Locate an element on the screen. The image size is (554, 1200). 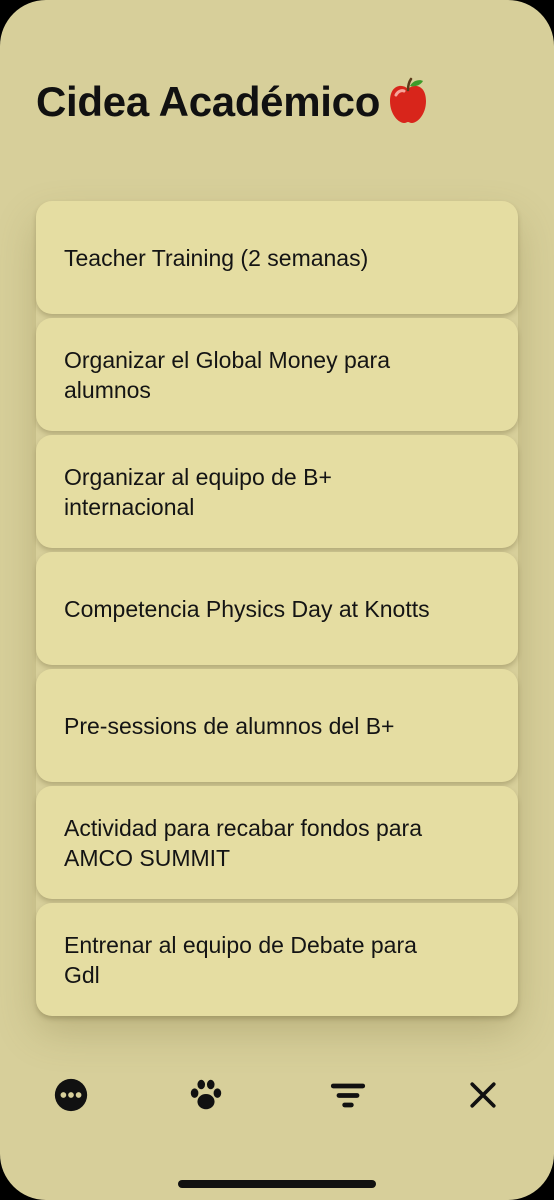
paw-icon is located at coordinates (206, 1097).